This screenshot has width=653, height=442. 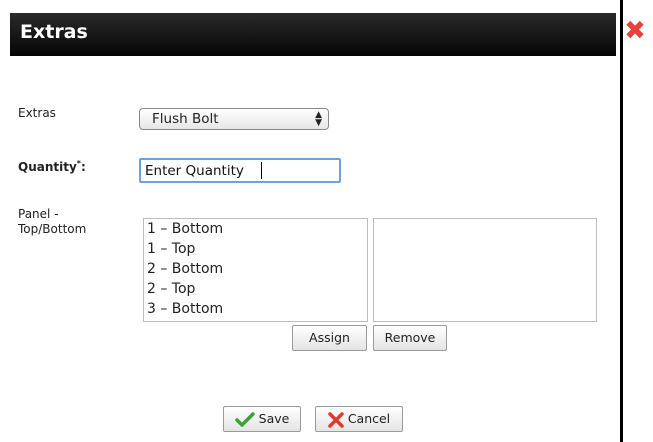 I want to click on dialog-titlebar: Extras, so click(x=313, y=34).